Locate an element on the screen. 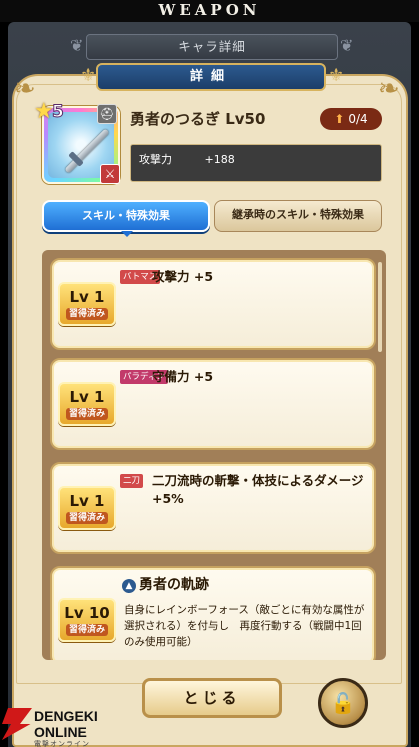 This screenshot has height=747, width=419. skill-card: Lv 1 習得済み 二刀 二刀流時の斬撃・体技によるダメージ +5% is located at coordinates (213, 508).